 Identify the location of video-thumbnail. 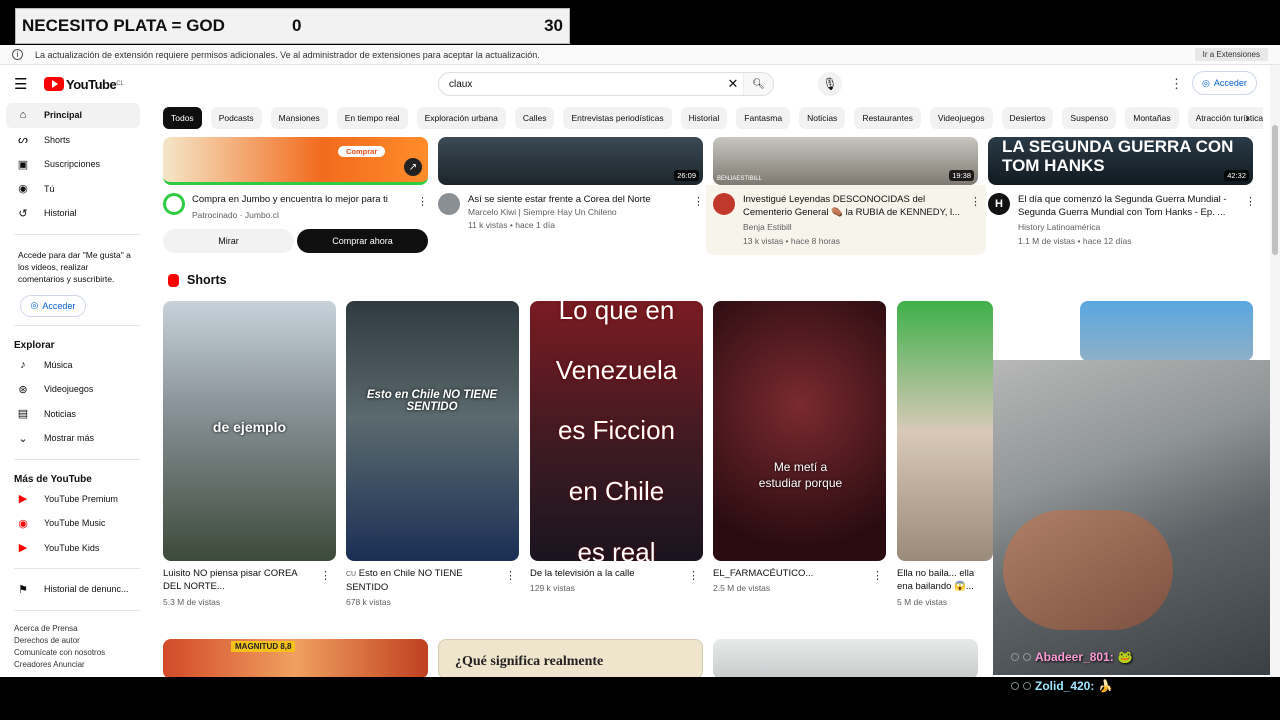
(845, 658).